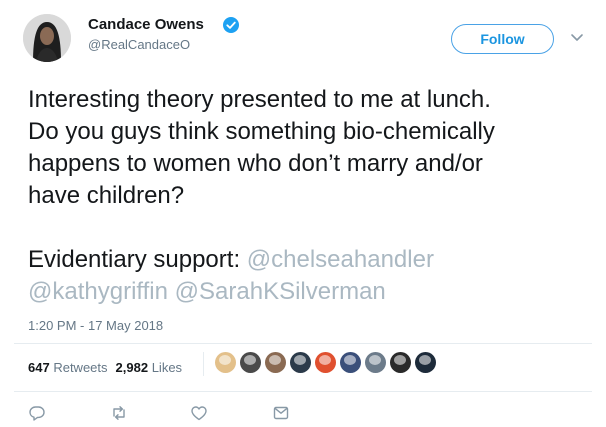  I want to click on likes-count: 2,982, so click(132, 367).